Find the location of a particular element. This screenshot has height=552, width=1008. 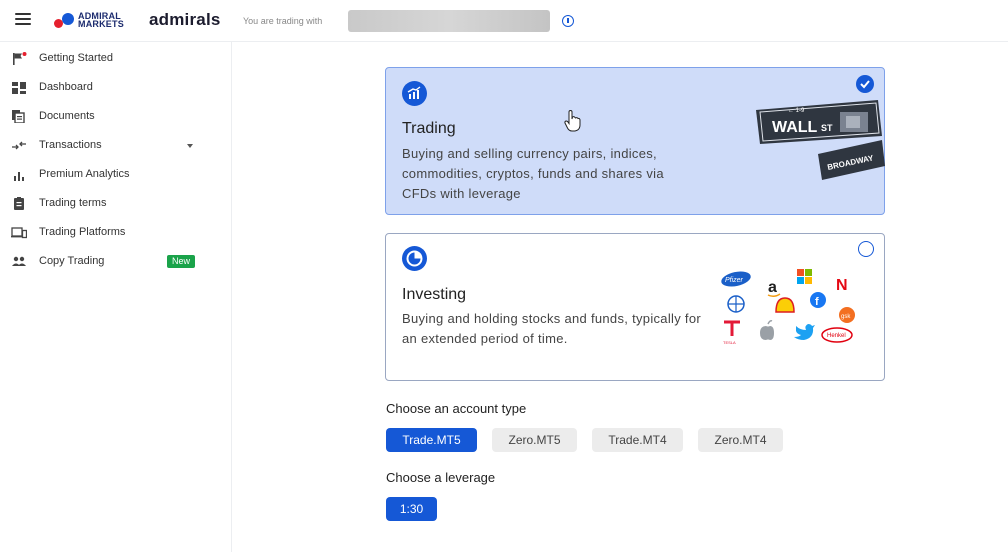

sidebar-item-transactions: Transactions is located at coordinates (116, 145).